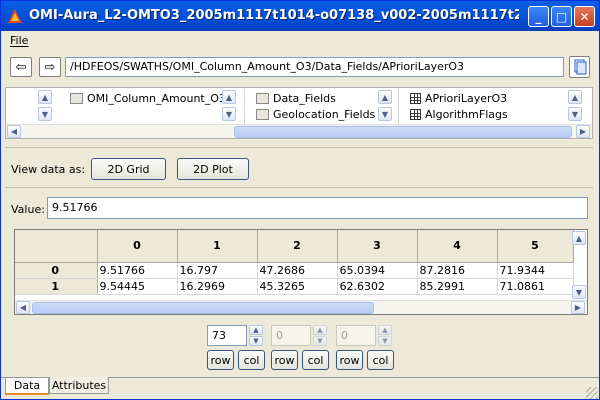  What do you see at coordinates (315, 360) in the screenshot?
I see `col-button-2: col` at bounding box center [315, 360].